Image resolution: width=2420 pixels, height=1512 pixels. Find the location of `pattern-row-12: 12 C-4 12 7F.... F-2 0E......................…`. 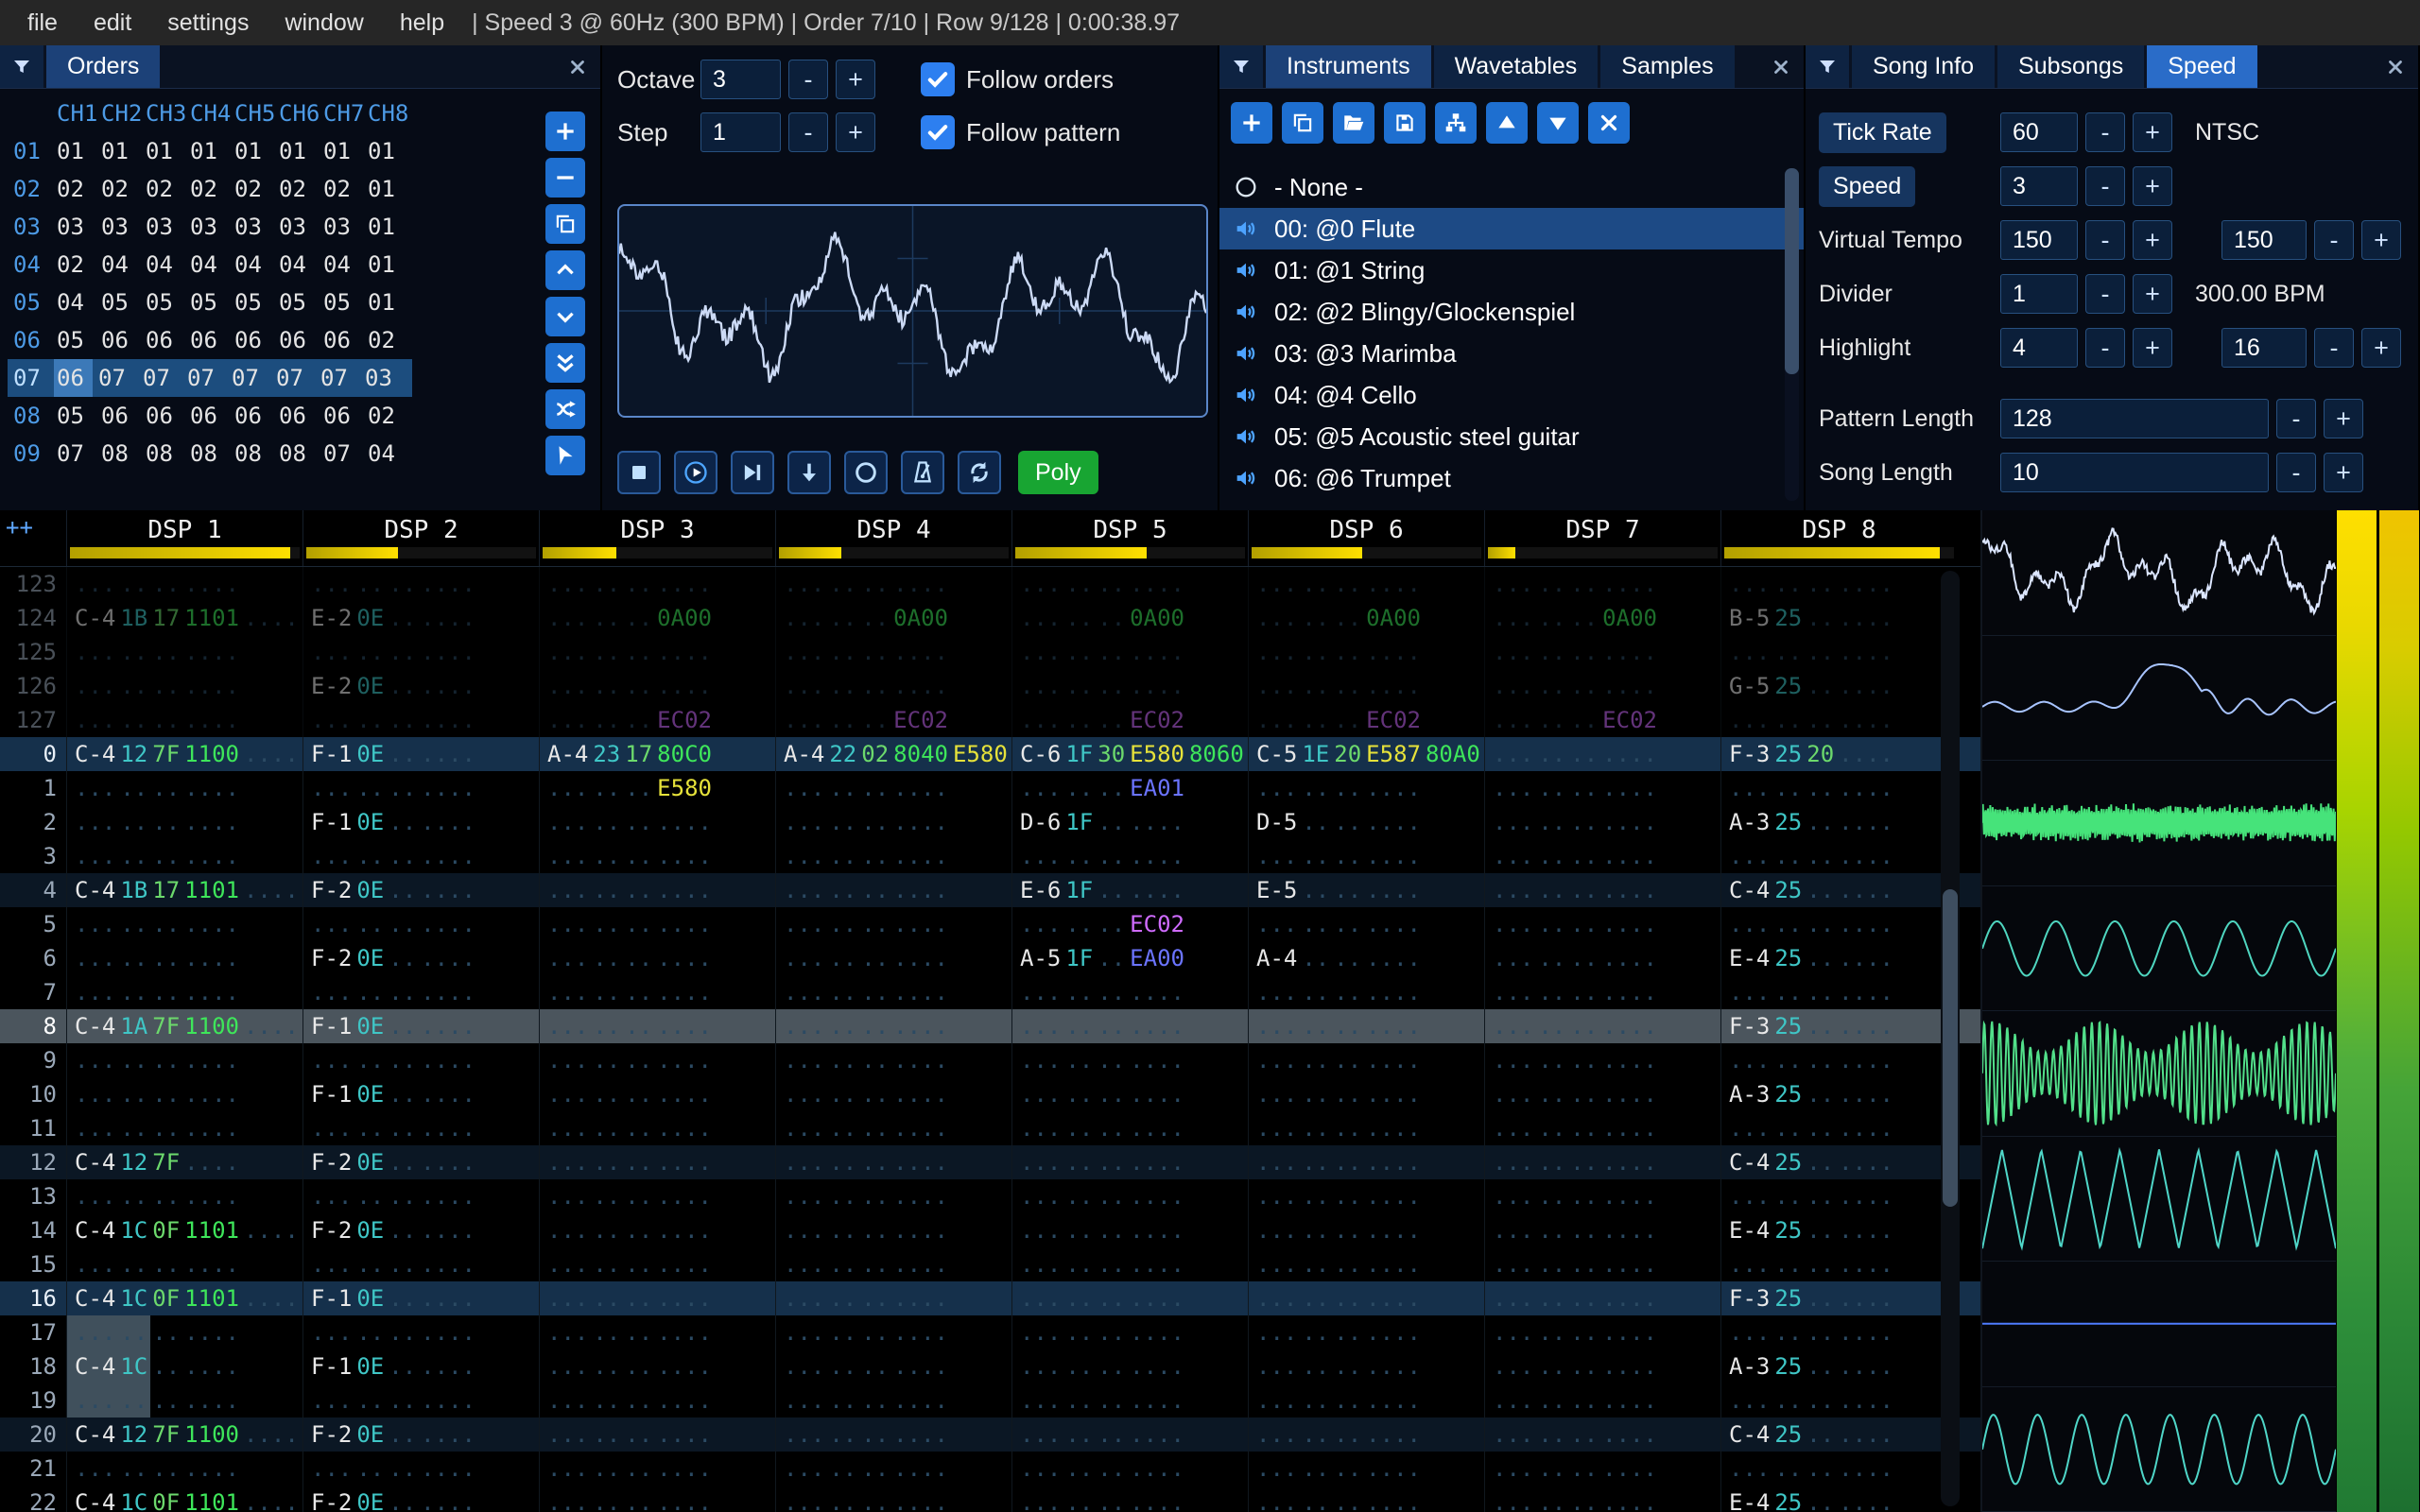

pattern-row-12: 12 C-4 12 7F.... F-2 0E......................… is located at coordinates (990, 1162).